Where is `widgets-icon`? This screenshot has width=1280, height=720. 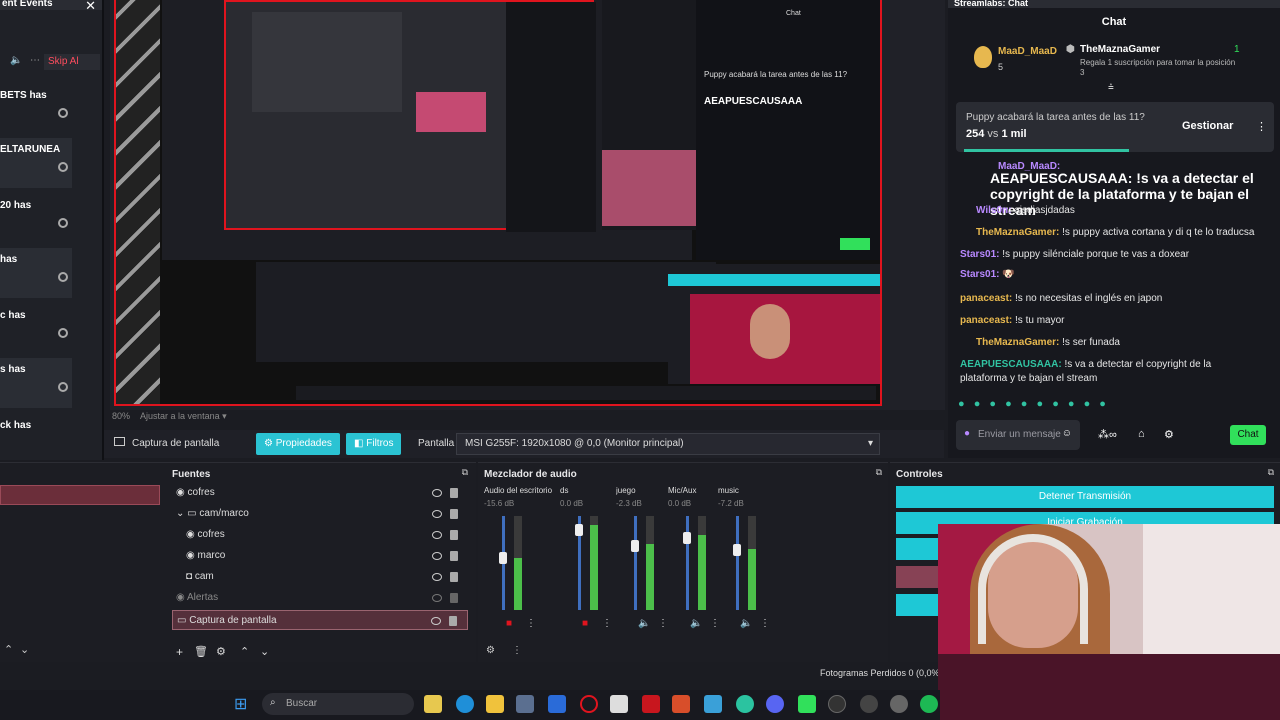 widgets-icon is located at coordinates (433, 704).